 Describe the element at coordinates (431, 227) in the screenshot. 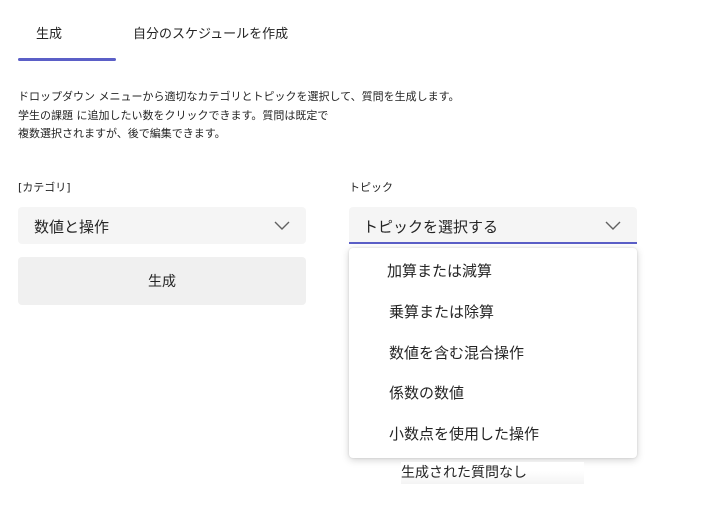

I see `topic-placeholder: トピックを選択する` at that location.